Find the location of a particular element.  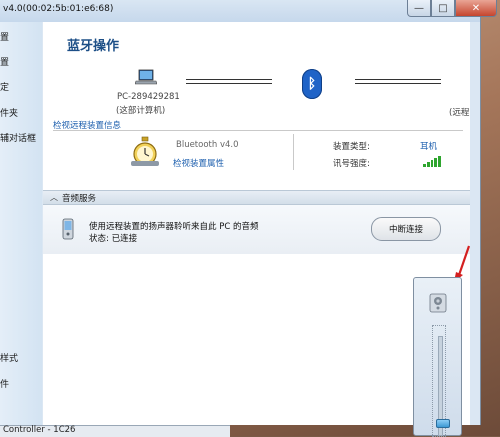

close-button: ✕ is located at coordinates (476, 8).